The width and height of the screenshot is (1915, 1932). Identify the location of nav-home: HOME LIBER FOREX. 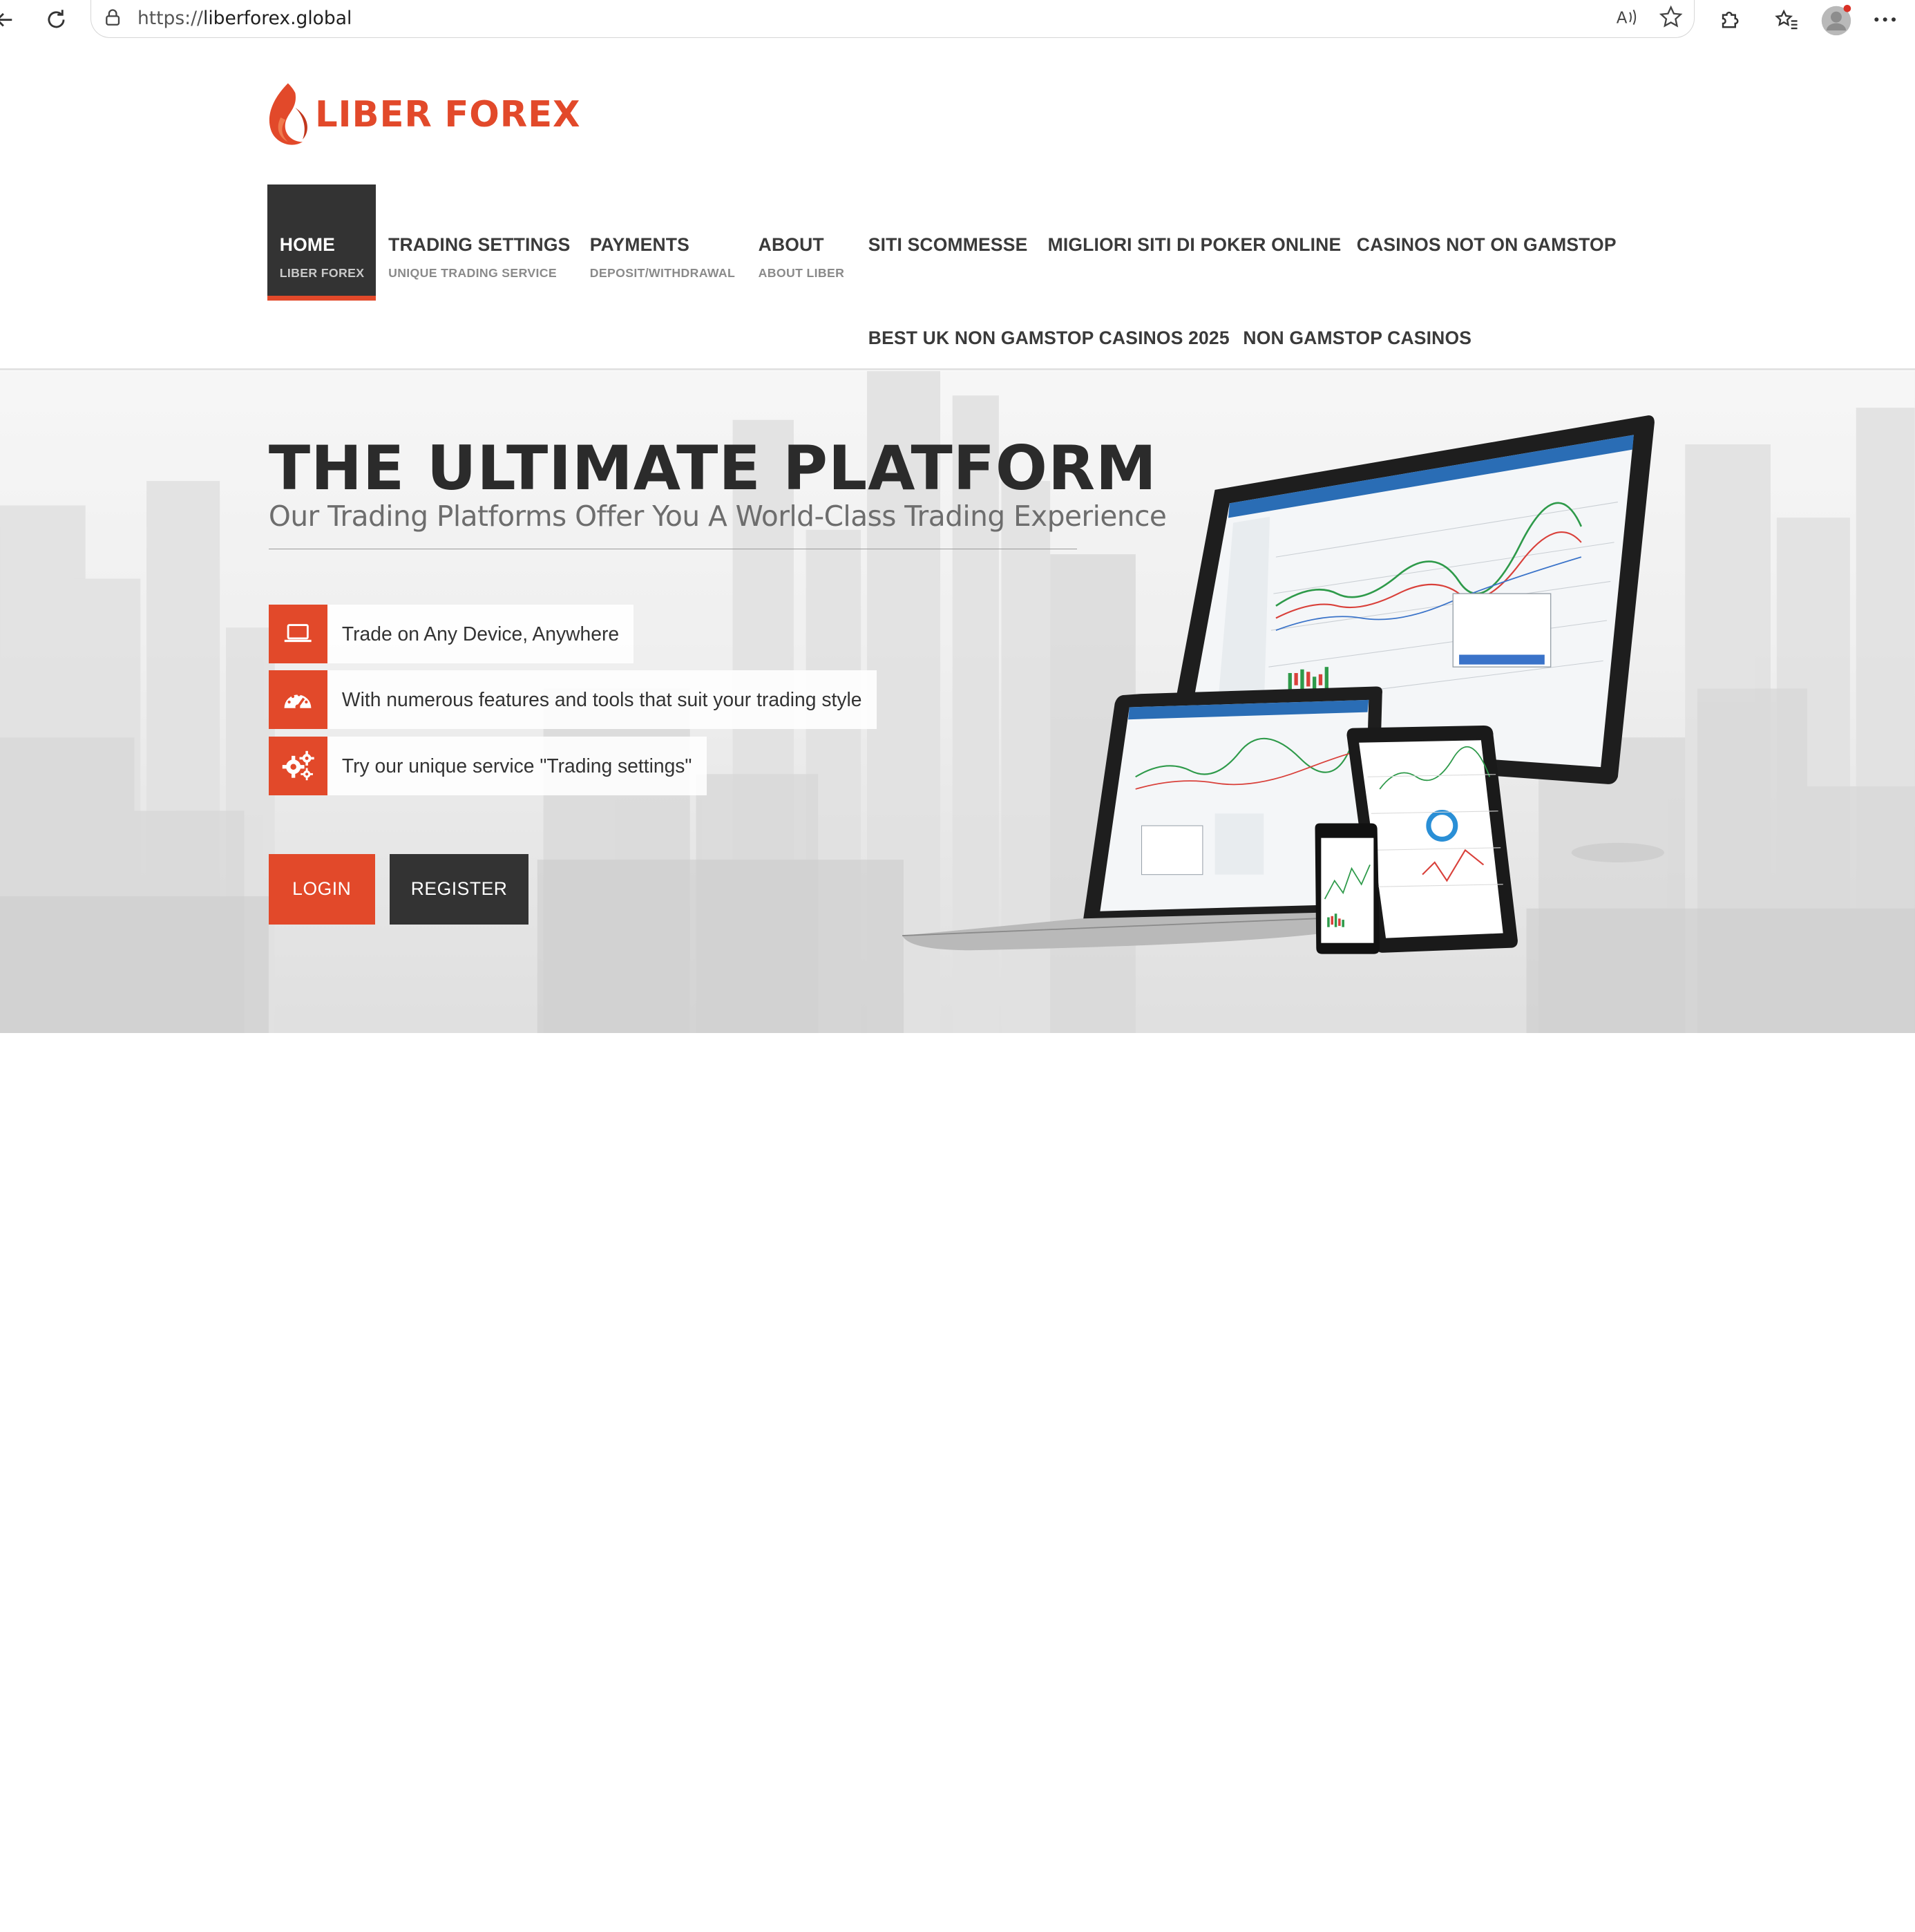
(322, 242).